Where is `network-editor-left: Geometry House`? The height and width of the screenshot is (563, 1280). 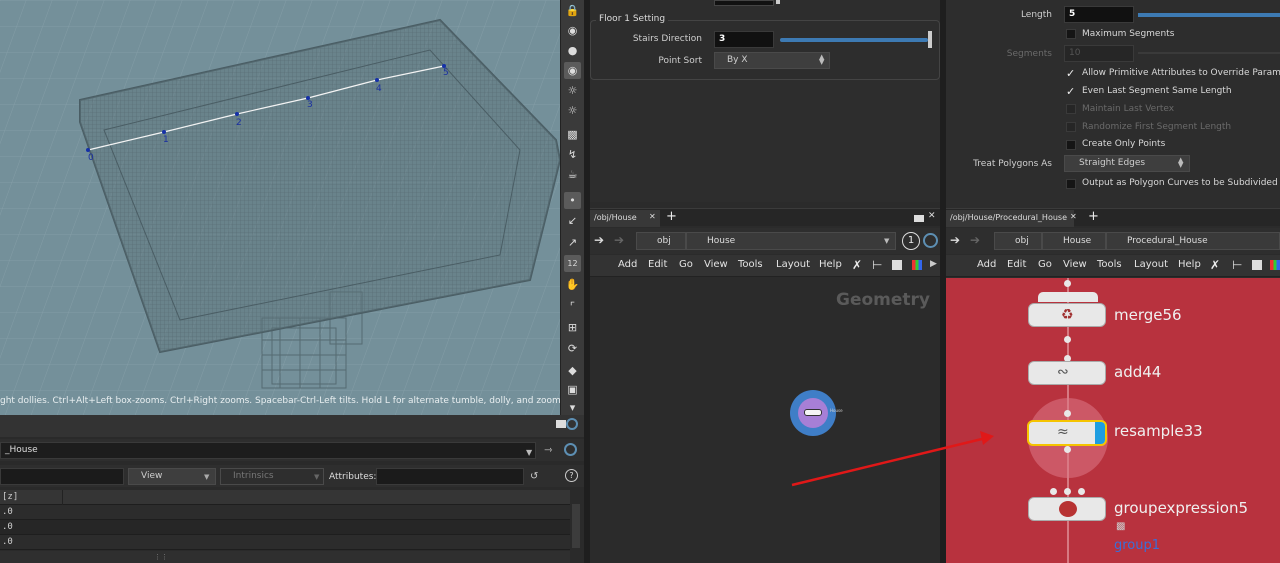
network-editor-left: Geometry House is located at coordinates (765, 420).